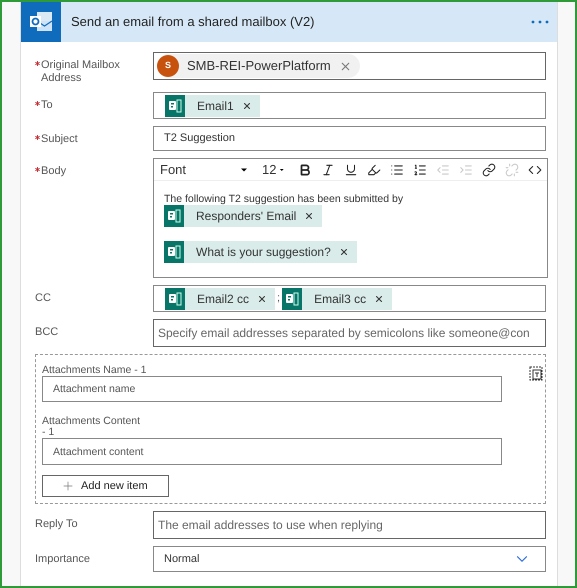 Image resolution: width=577 pixels, height=588 pixels. What do you see at coordinates (53, 171) in the screenshot?
I see `field-label: Body` at bounding box center [53, 171].